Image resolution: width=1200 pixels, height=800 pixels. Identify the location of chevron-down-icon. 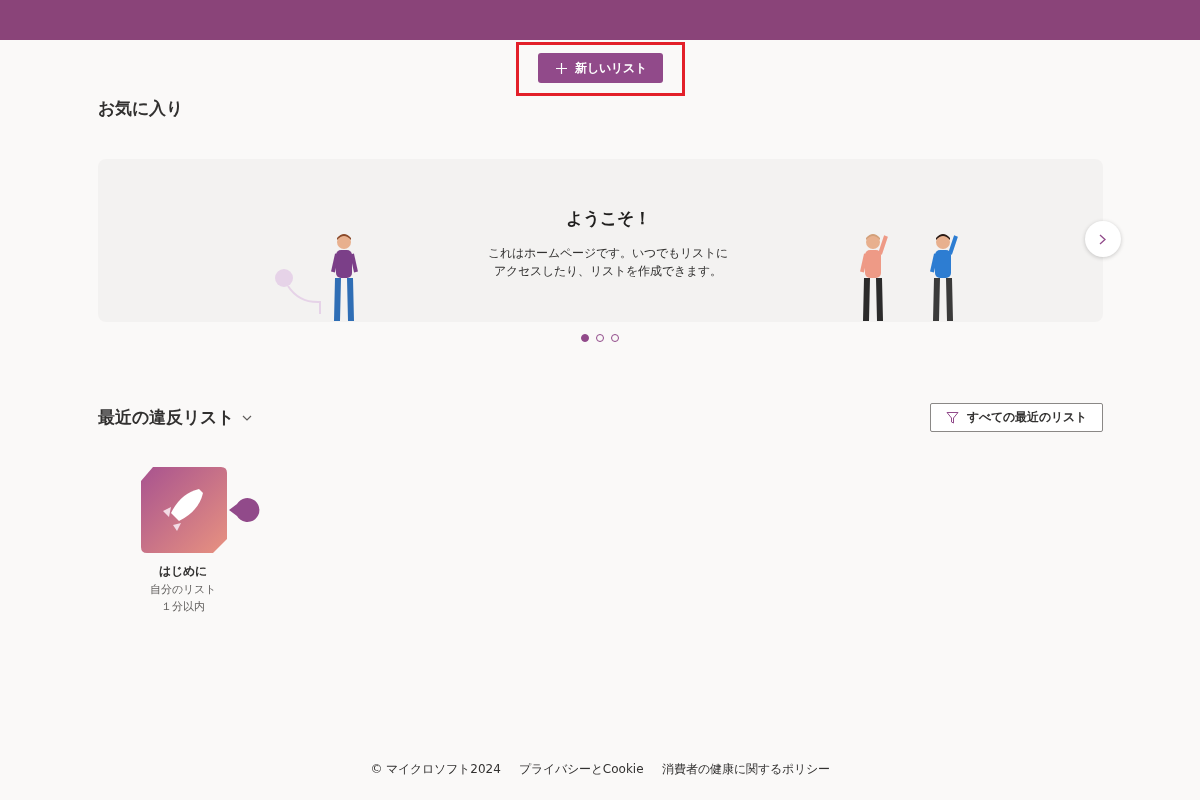
(246, 417).